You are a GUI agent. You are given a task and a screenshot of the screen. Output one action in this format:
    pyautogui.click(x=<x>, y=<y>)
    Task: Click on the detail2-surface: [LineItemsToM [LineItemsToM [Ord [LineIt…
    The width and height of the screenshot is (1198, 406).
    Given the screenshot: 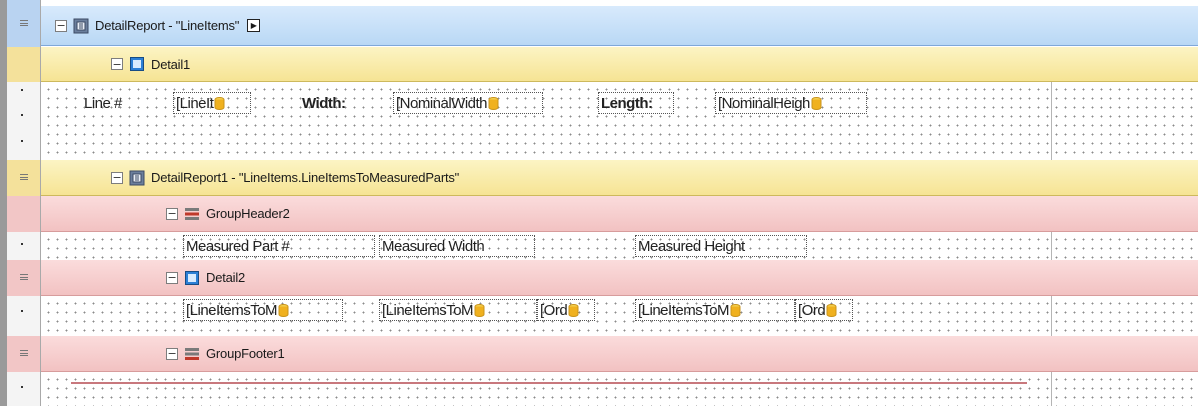 What is the action you would take?
    pyautogui.click(x=619, y=316)
    